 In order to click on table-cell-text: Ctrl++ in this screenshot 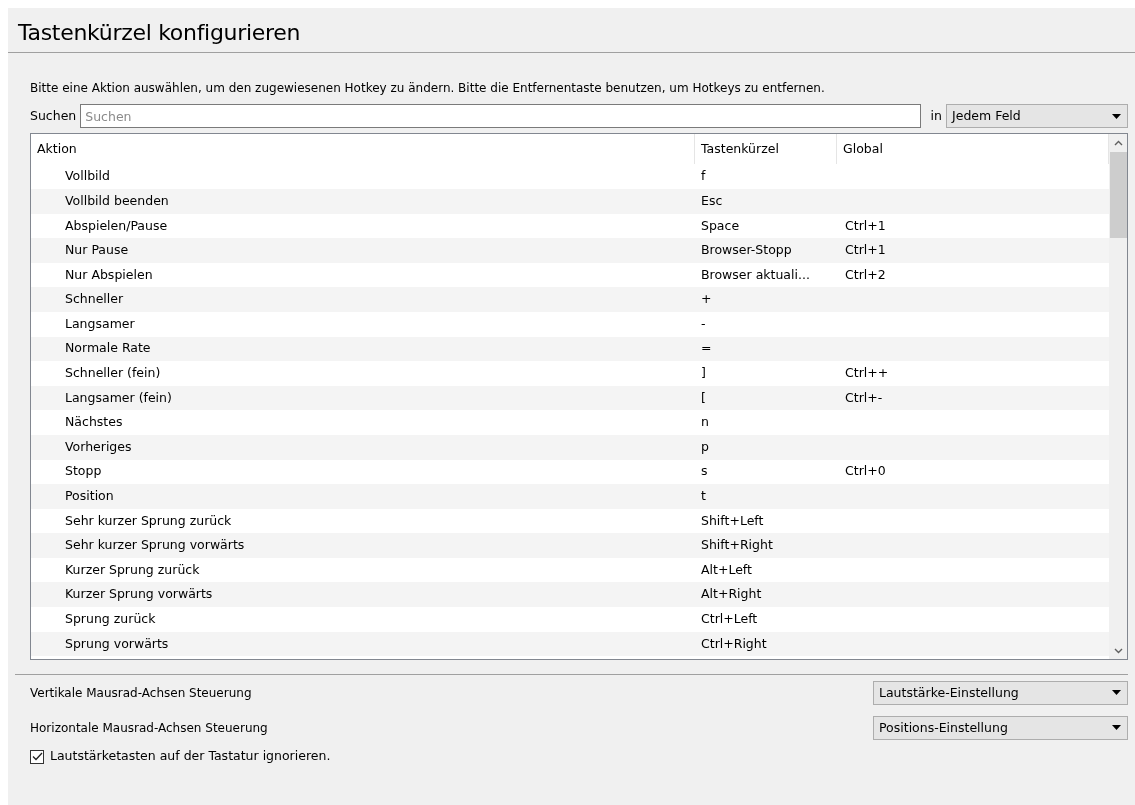, I will do `click(867, 373)`.